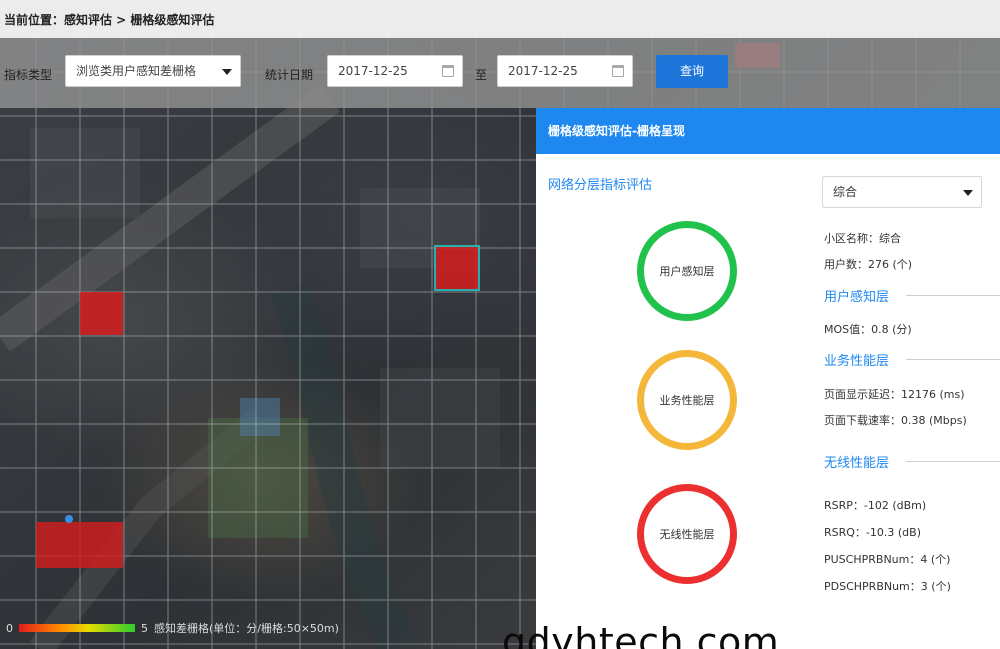 The height and width of the screenshot is (649, 1000). Describe the element at coordinates (902, 192) in the screenshot. I see `layer-select: 综合` at that location.